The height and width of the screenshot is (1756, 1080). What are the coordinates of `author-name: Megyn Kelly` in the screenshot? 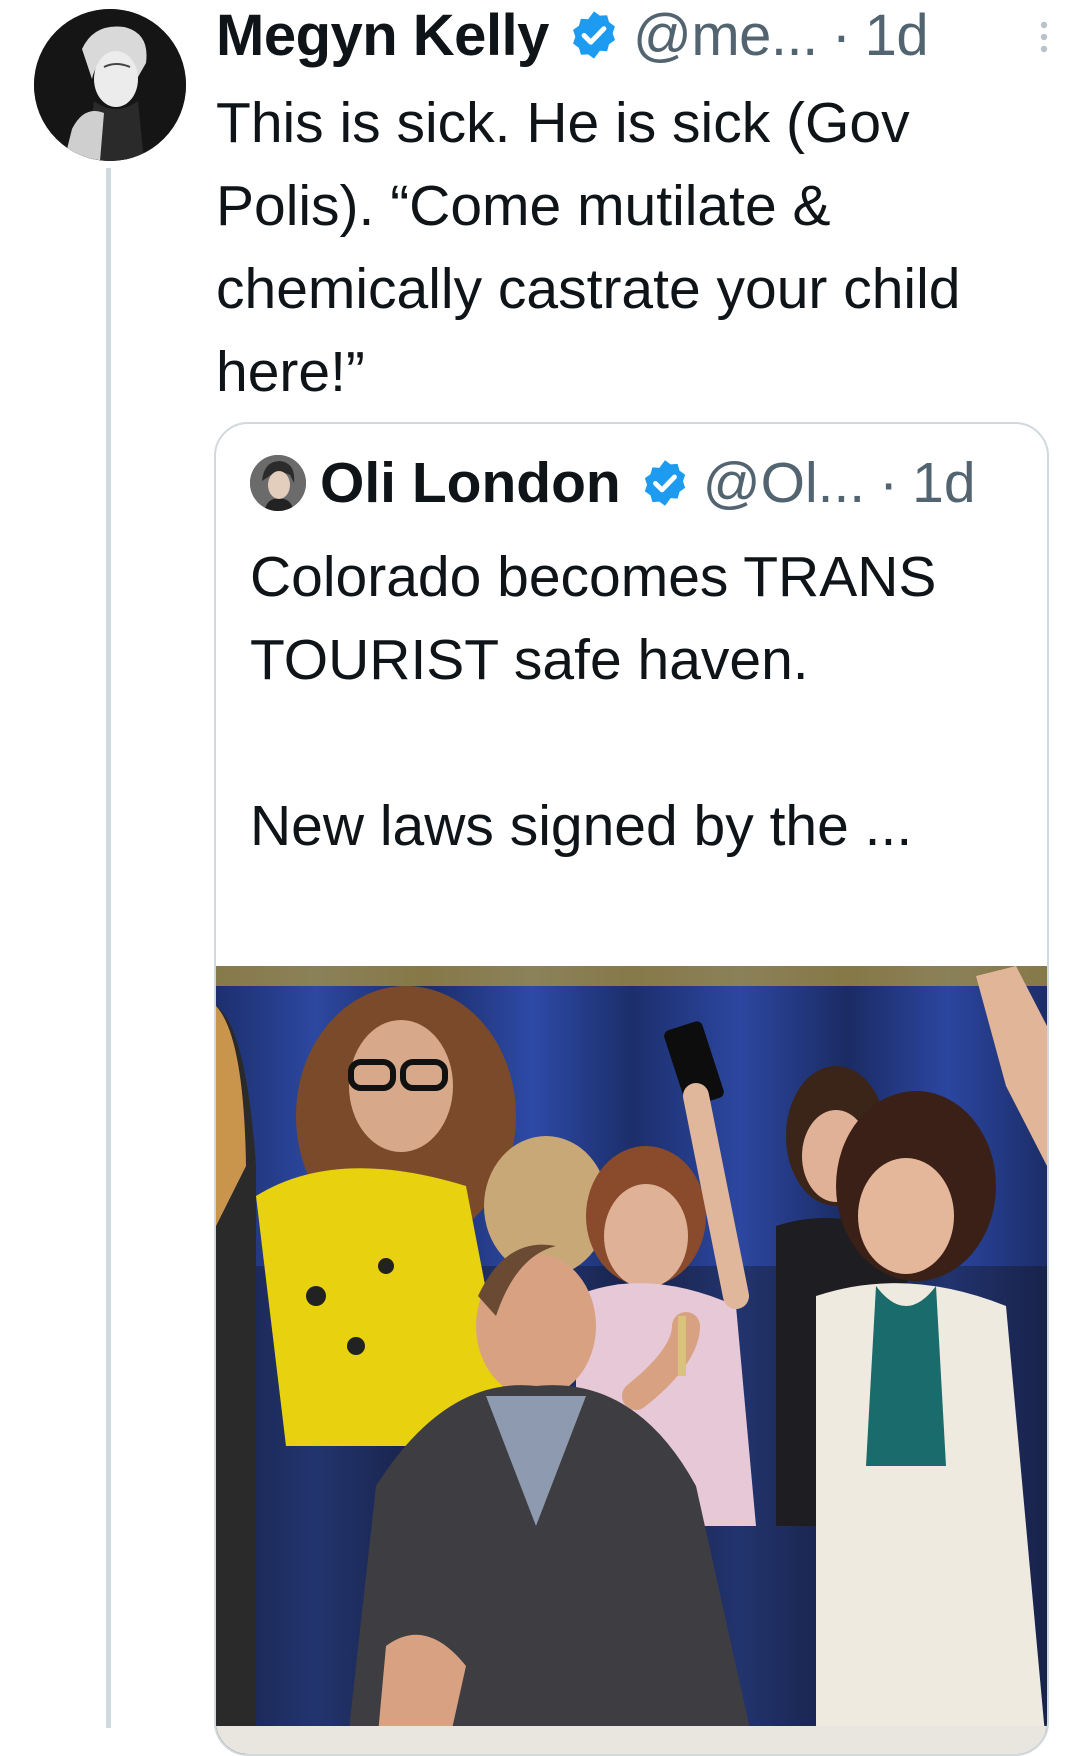 It's located at (382, 35).